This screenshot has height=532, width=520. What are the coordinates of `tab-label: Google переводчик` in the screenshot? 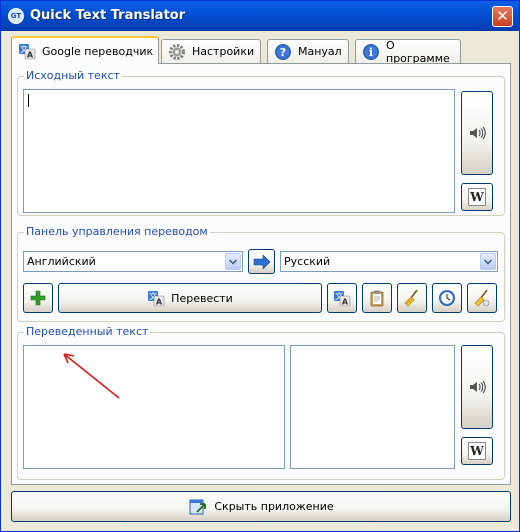 It's located at (98, 51).